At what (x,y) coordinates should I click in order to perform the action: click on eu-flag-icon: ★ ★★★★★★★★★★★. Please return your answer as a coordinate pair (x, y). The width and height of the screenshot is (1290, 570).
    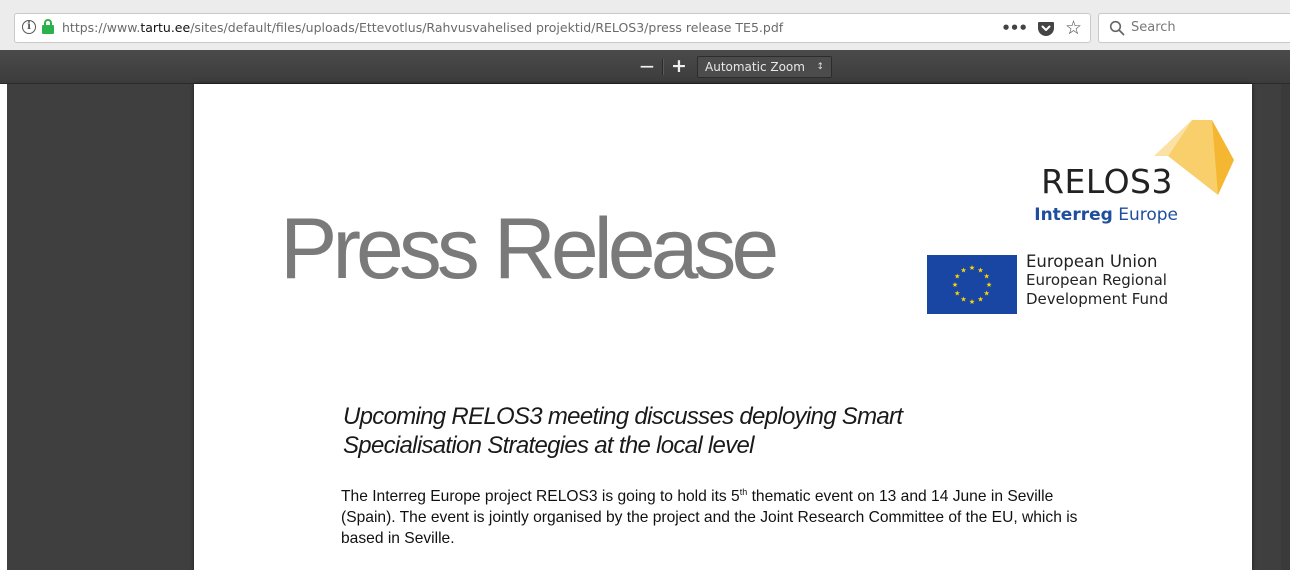
    Looking at the image, I should click on (972, 284).